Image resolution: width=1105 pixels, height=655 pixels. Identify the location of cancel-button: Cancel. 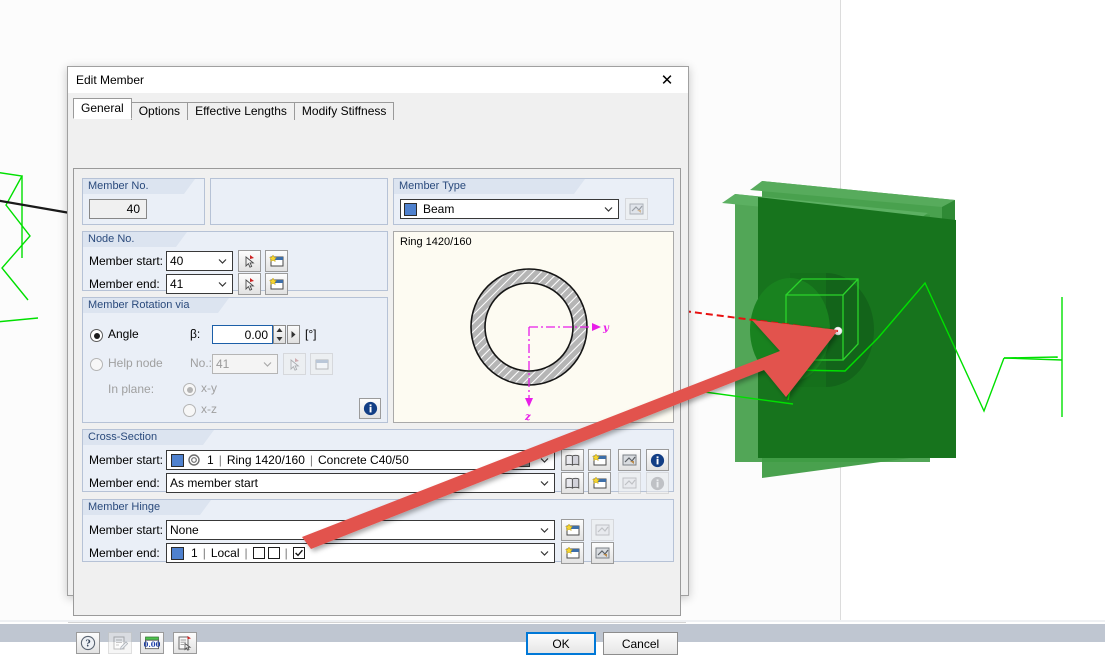
(640, 643).